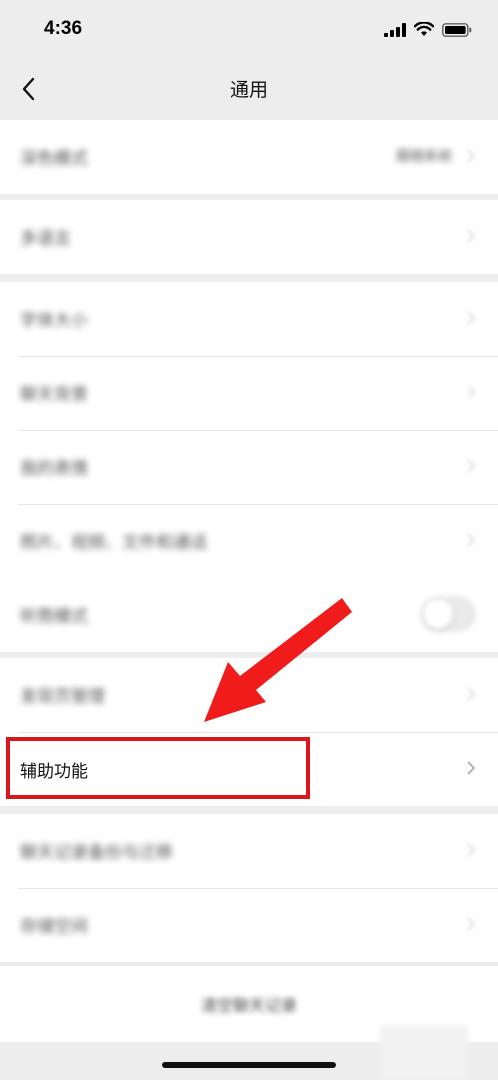 Image resolution: width=498 pixels, height=1080 pixels. Describe the element at coordinates (278, 660) in the screenshot. I see `red-arrow-icon` at that location.